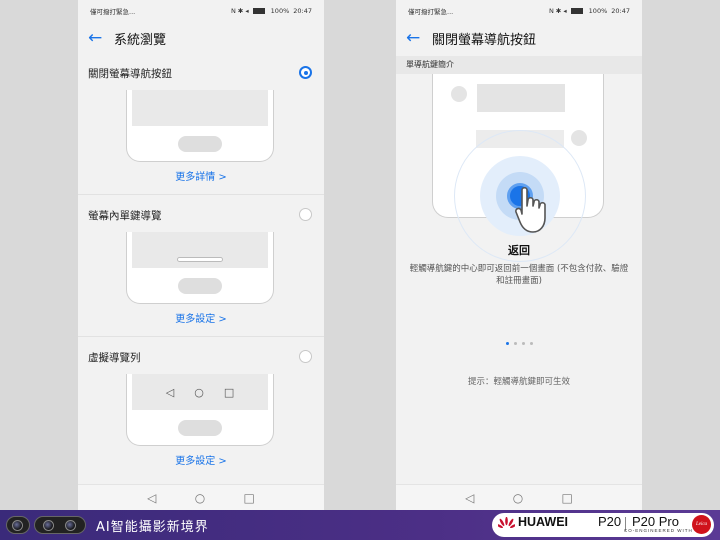 This screenshot has width=720, height=540. I want to click on single-camera-icon, so click(18, 525).